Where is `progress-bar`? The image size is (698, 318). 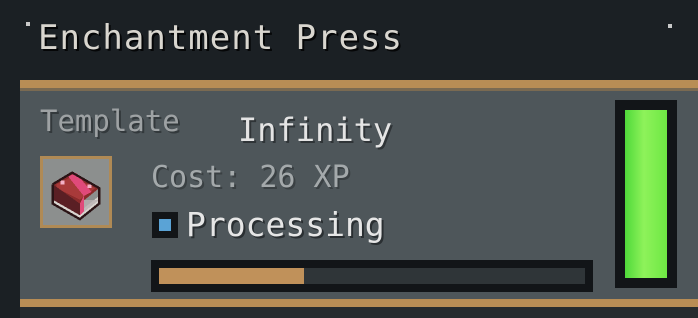
progress-bar is located at coordinates (372, 276).